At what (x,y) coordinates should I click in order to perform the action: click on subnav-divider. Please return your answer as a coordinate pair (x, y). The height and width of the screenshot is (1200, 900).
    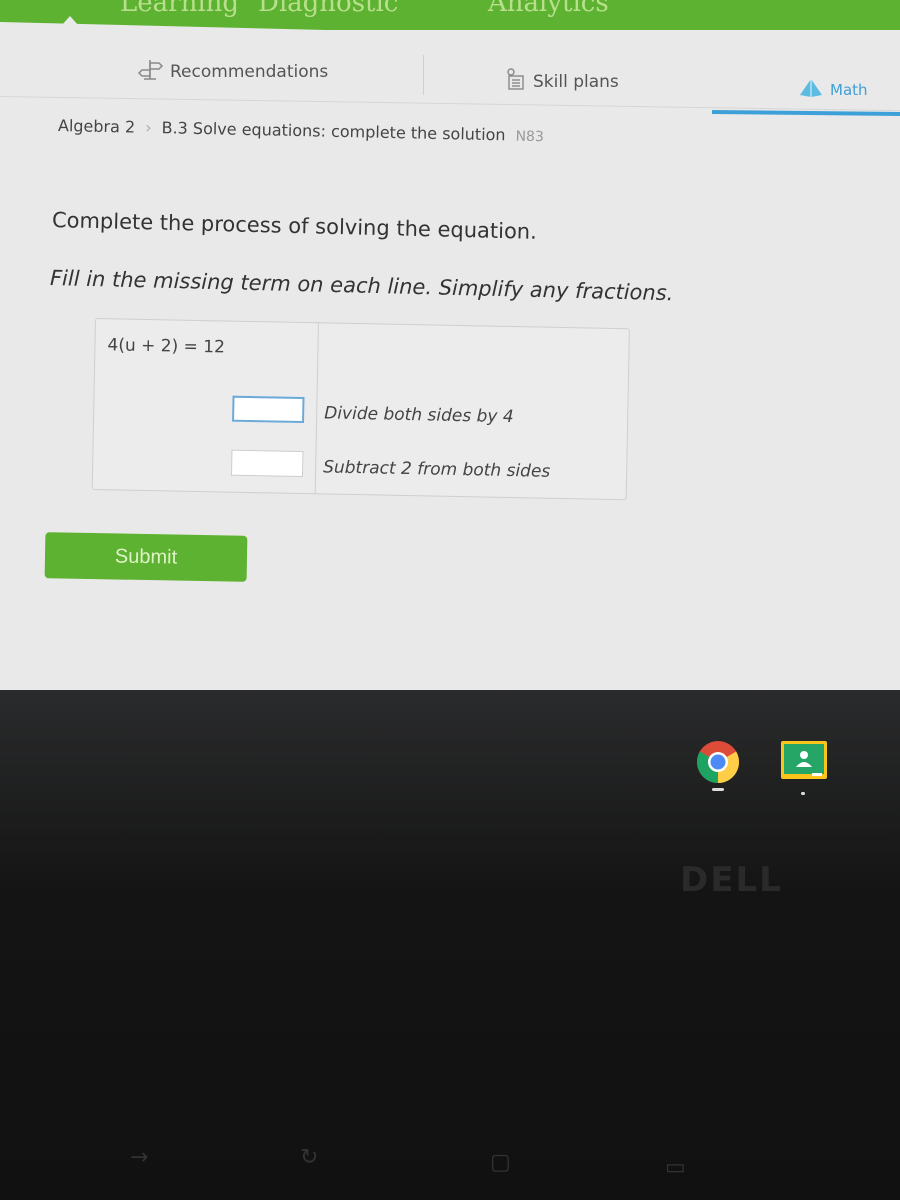
    Looking at the image, I should click on (423, 75).